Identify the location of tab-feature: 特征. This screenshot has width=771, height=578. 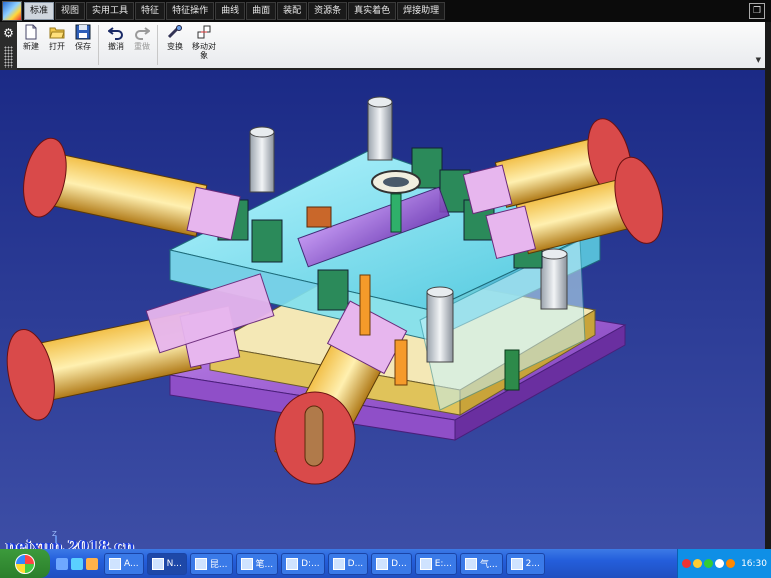
(150, 11).